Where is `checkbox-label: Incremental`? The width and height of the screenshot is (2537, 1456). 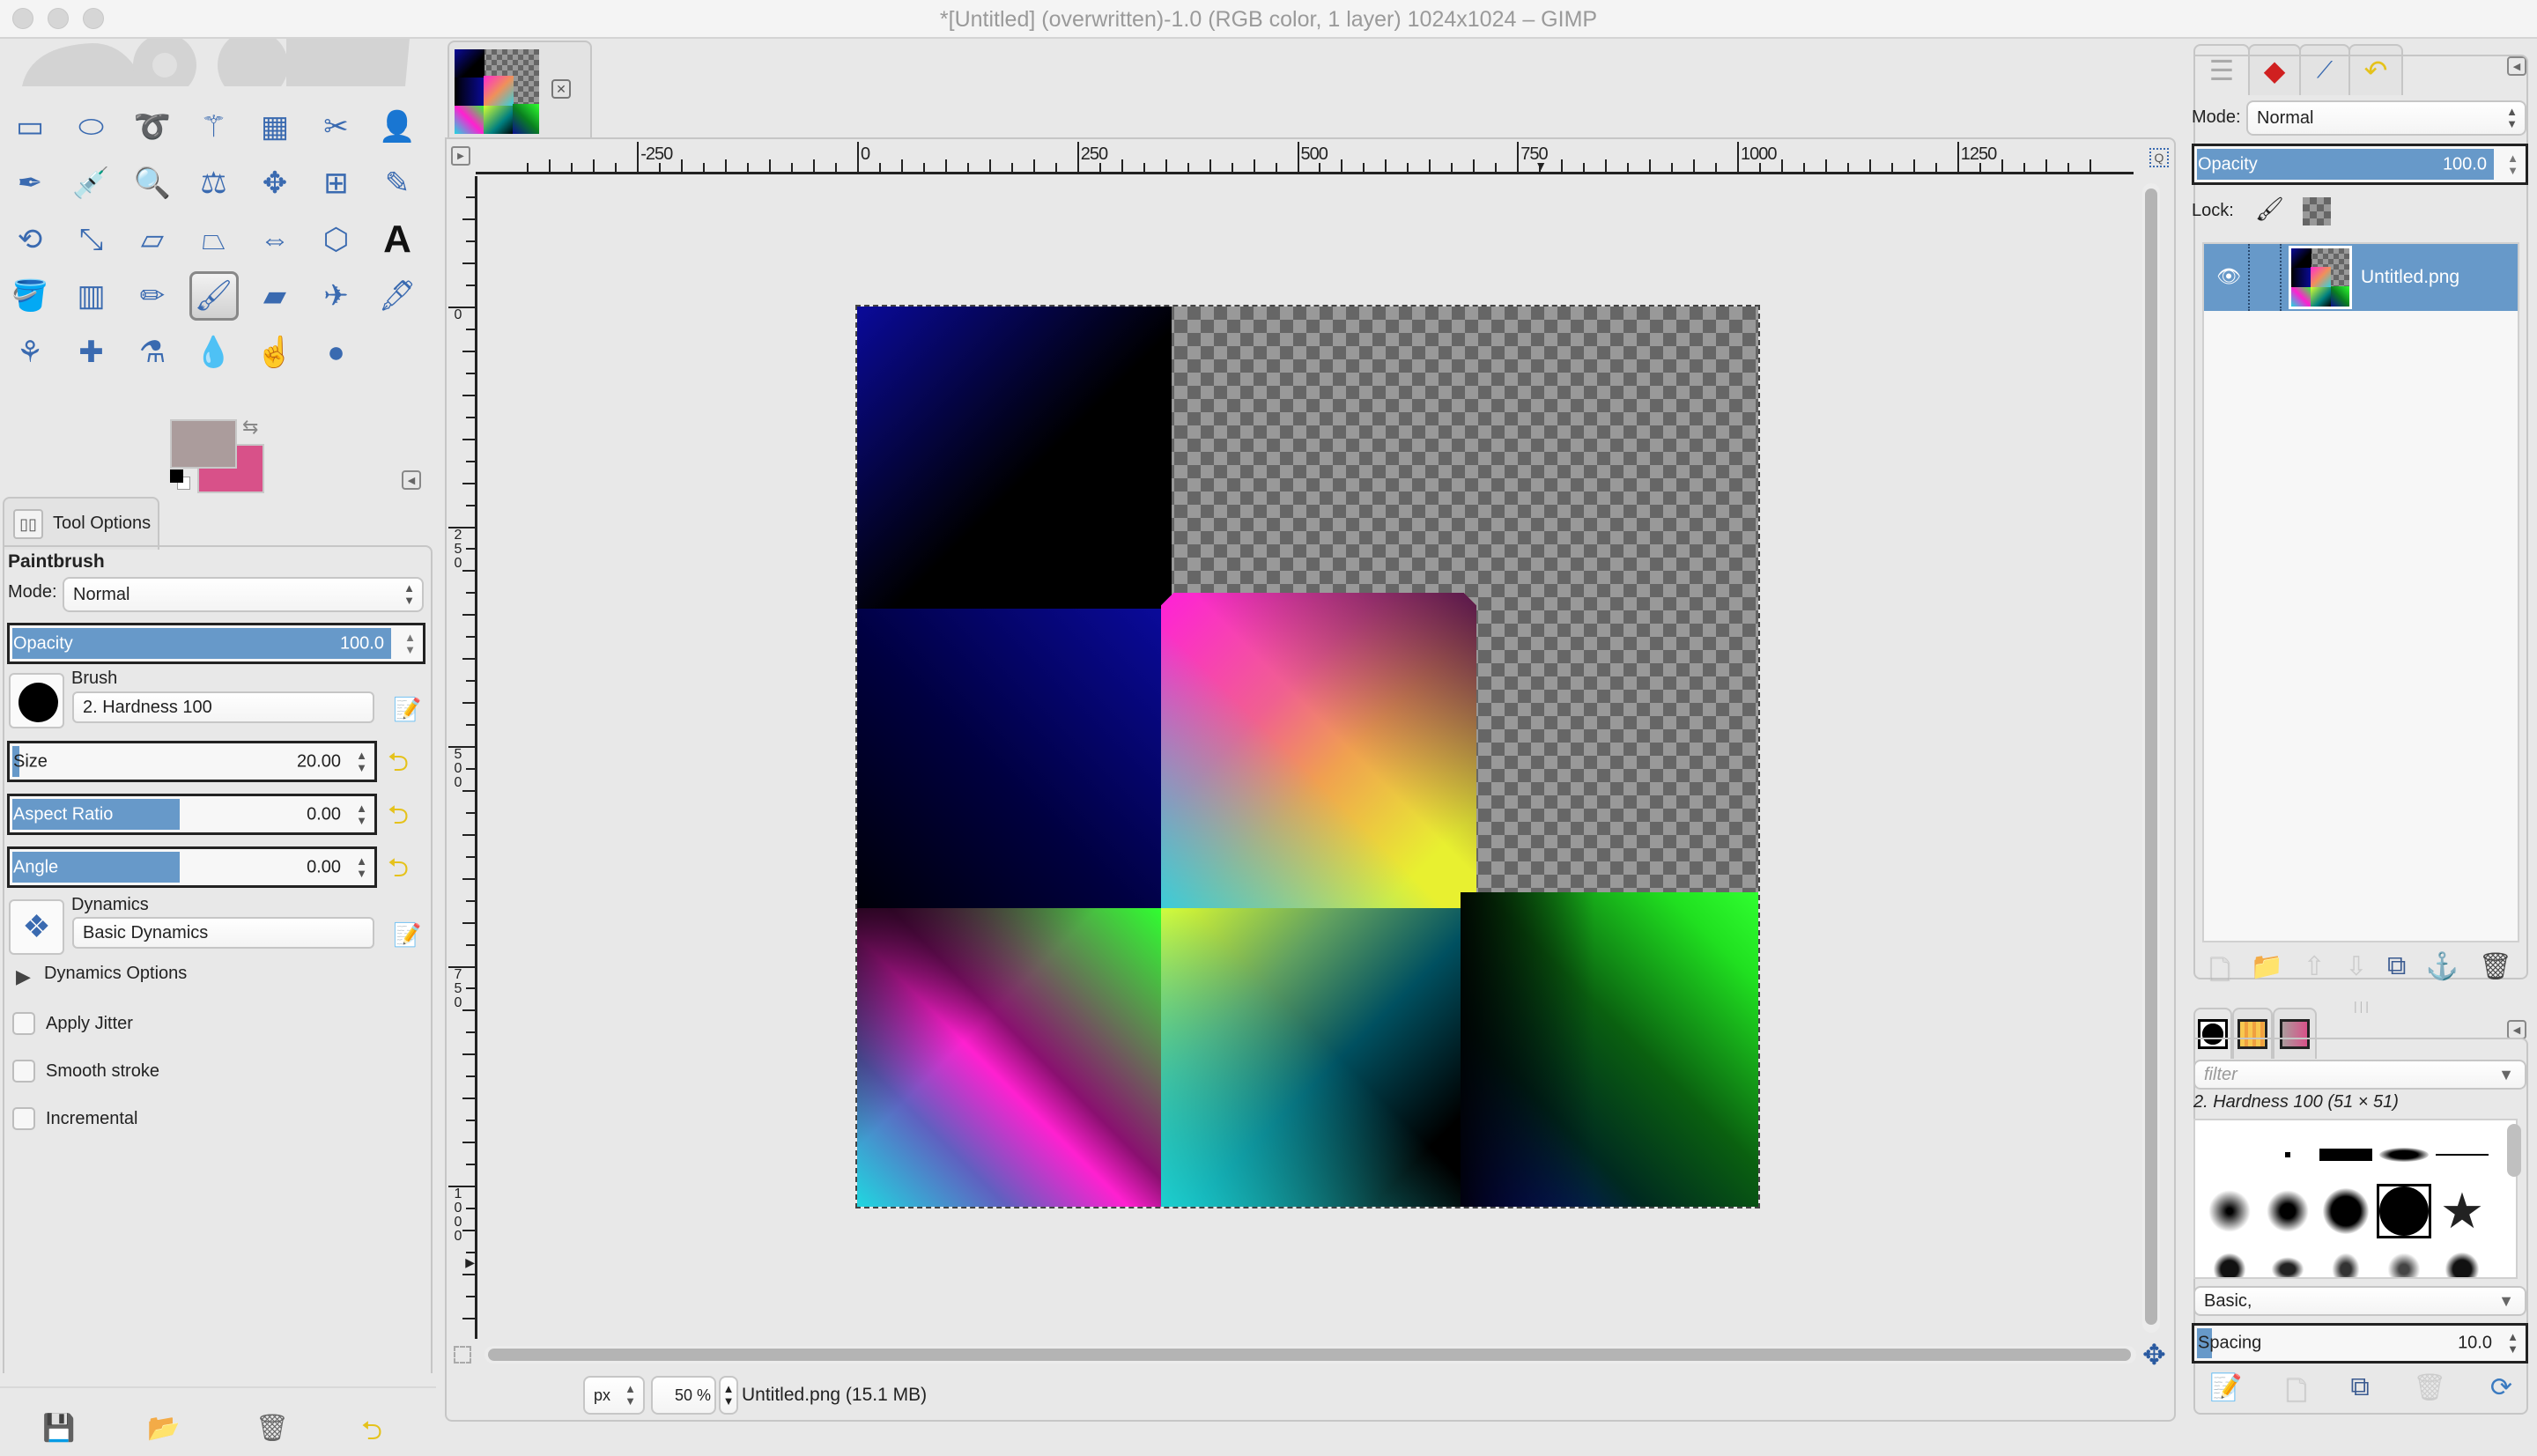
checkbox-label: Incremental is located at coordinates (92, 1119).